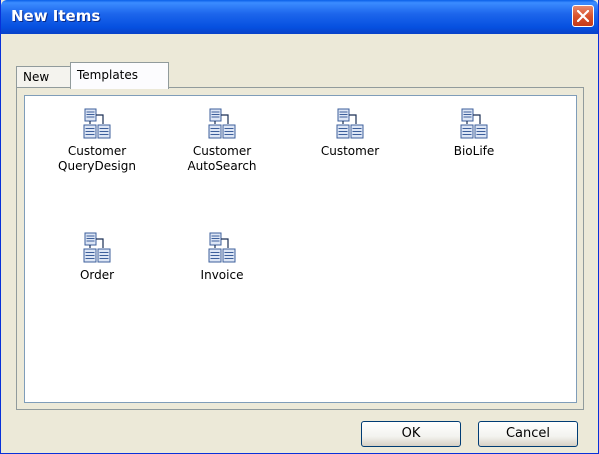 The height and width of the screenshot is (454, 599). I want to click on item-label: Customer AutoSearch, so click(222, 158).